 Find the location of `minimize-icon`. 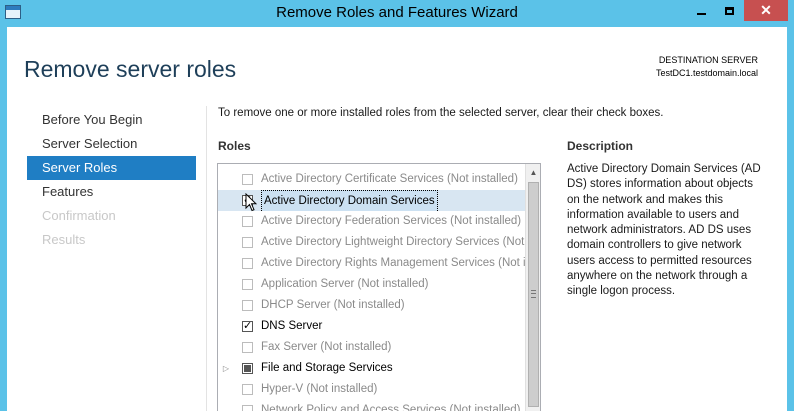

minimize-icon is located at coordinates (701, 14).